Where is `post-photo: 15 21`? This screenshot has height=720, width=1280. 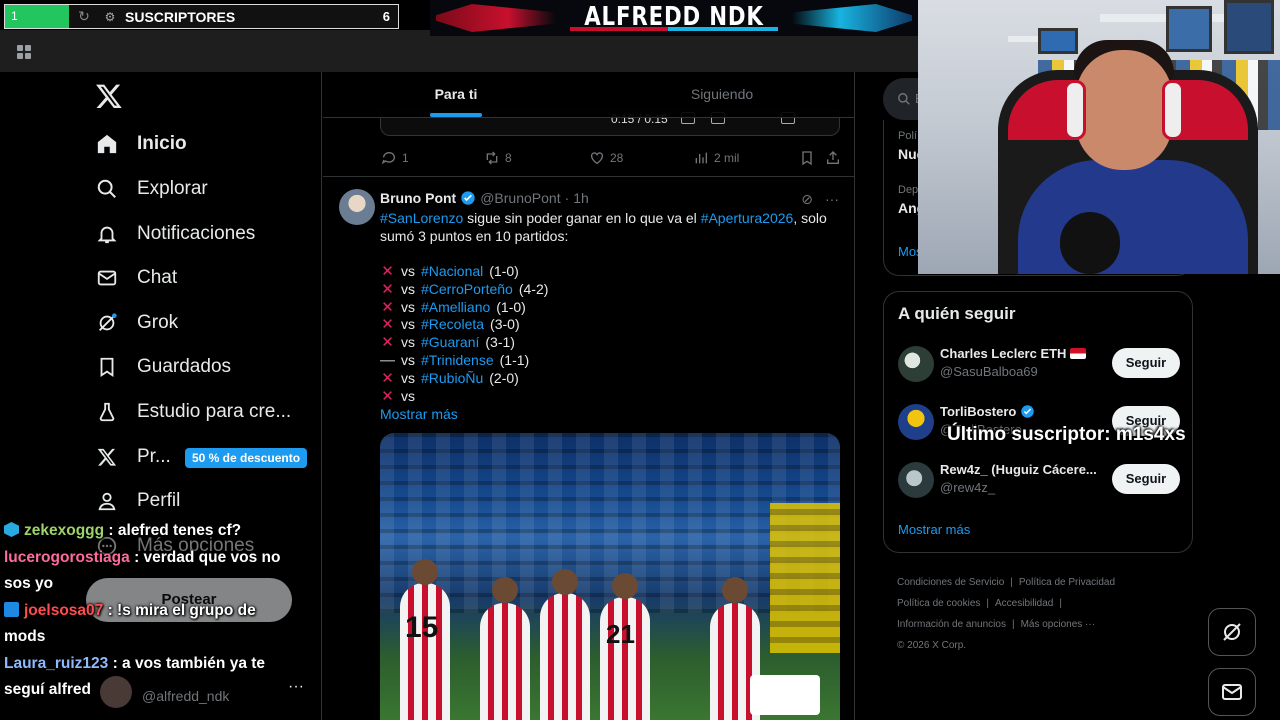
post-photo: 15 21 is located at coordinates (610, 576).